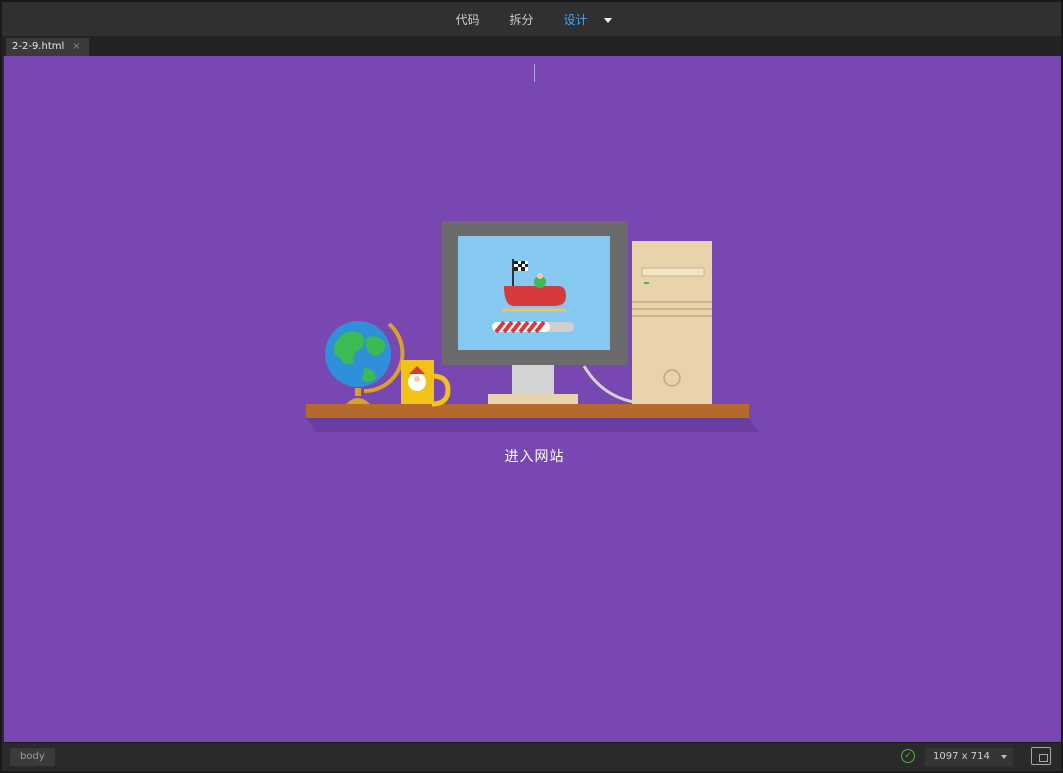 The width and height of the screenshot is (1063, 773). What do you see at coordinates (32, 757) in the screenshot?
I see `tag-selector-body: body` at bounding box center [32, 757].